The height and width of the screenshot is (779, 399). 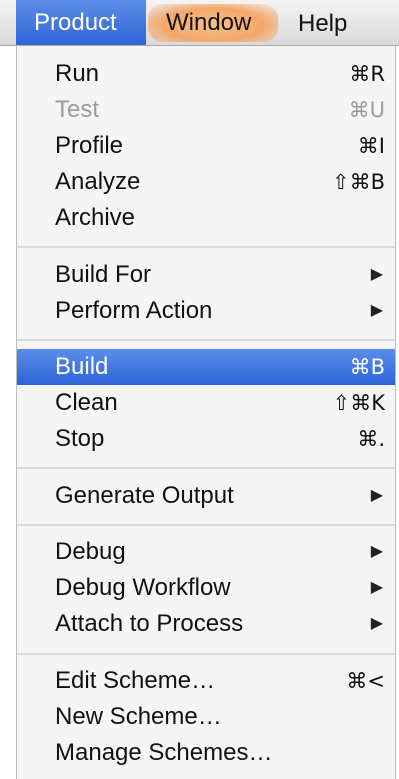 What do you see at coordinates (206, 367) in the screenshot?
I see `menu-item-build: Build ⌘B` at bounding box center [206, 367].